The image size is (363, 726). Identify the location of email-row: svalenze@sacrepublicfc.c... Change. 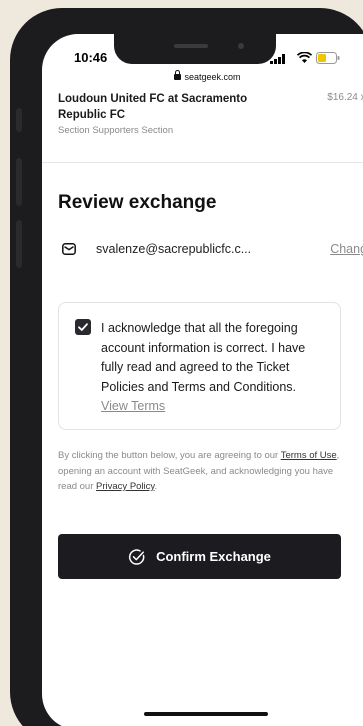
(210, 250).